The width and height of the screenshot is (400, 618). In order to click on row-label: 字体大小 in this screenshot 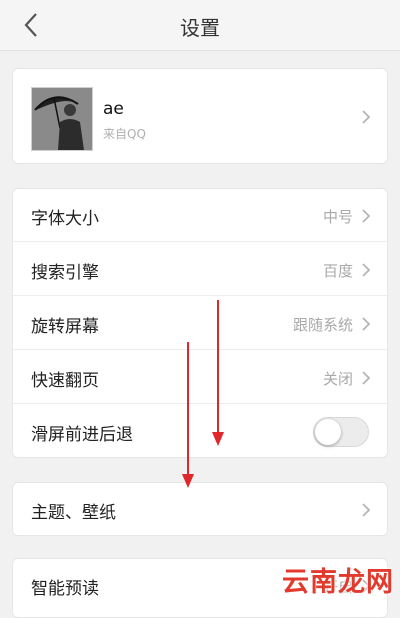, I will do `click(65, 219)`.